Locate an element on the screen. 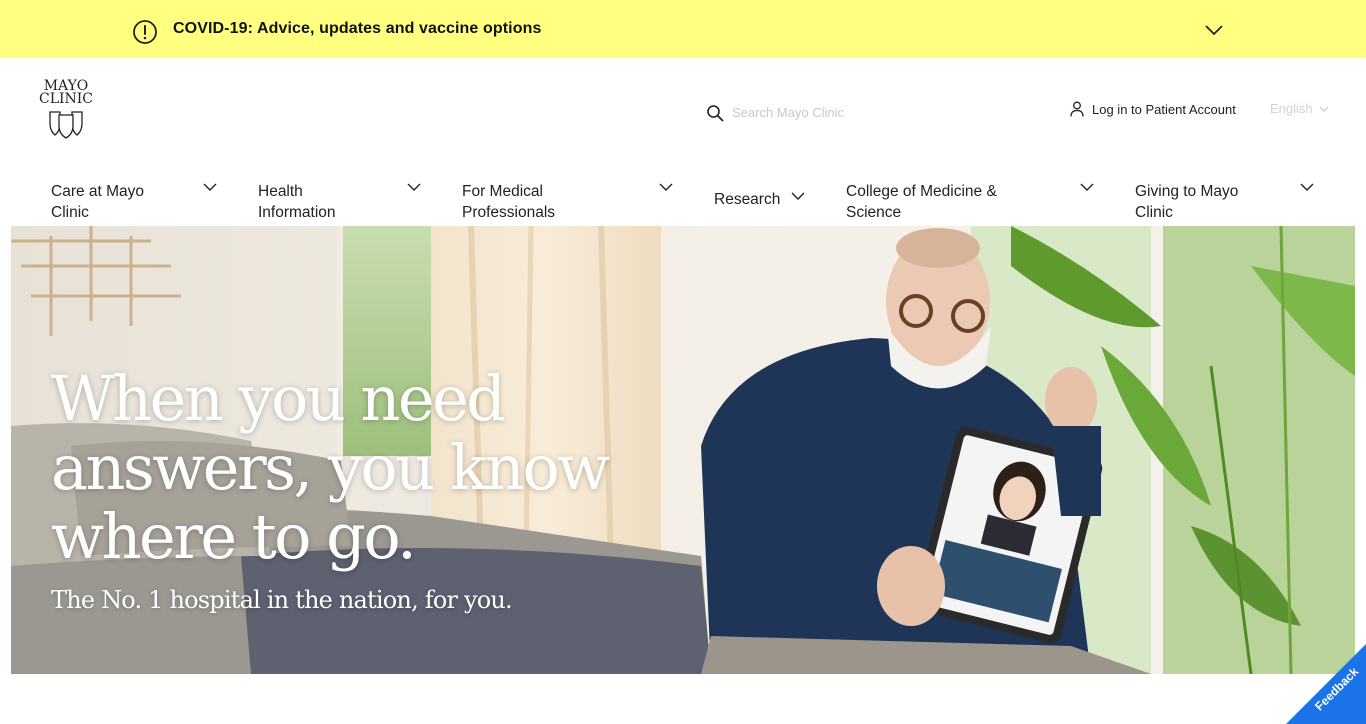  logo-text-clinic: CLINIC is located at coordinates (66, 99).